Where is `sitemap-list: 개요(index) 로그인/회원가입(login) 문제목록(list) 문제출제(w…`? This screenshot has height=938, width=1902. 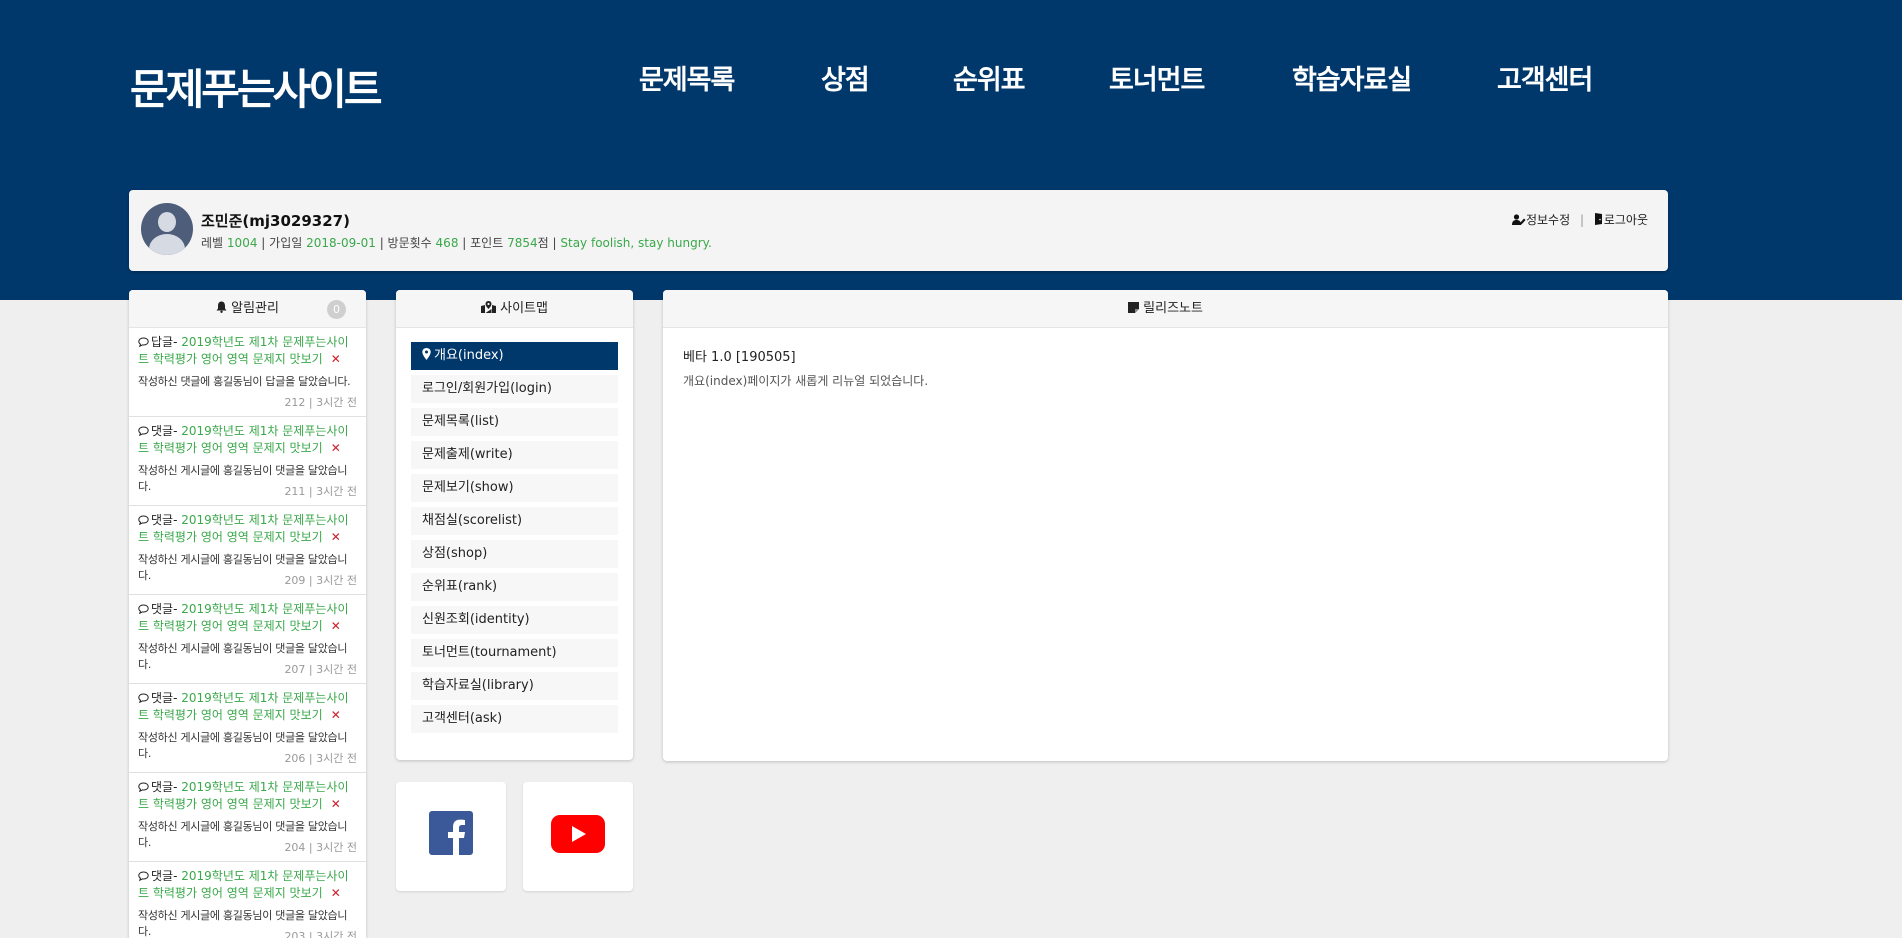 sitemap-list: 개요(index) 로그인/회원가입(login) 문제목록(list) 문제출제(w… is located at coordinates (514, 530).